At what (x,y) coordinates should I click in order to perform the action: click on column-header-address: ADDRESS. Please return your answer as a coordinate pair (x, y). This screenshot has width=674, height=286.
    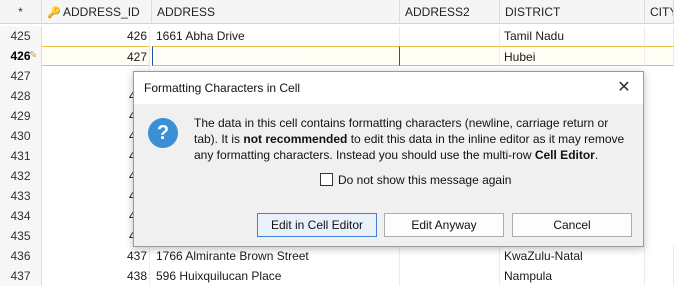
    Looking at the image, I should click on (276, 12).